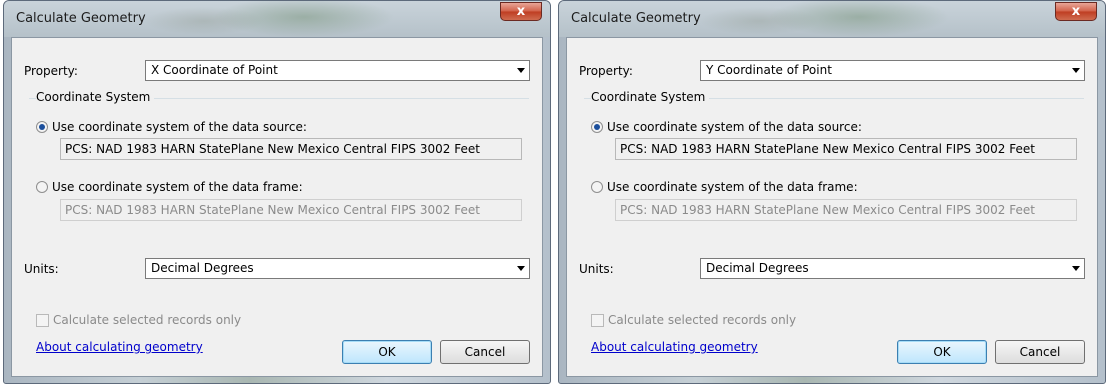 This screenshot has height=386, width=1108. What do you see at coordinates (769, 70) in the screenshot?
I see `property-value: Y Coordinate of Point` at bounding box center [769, 70].